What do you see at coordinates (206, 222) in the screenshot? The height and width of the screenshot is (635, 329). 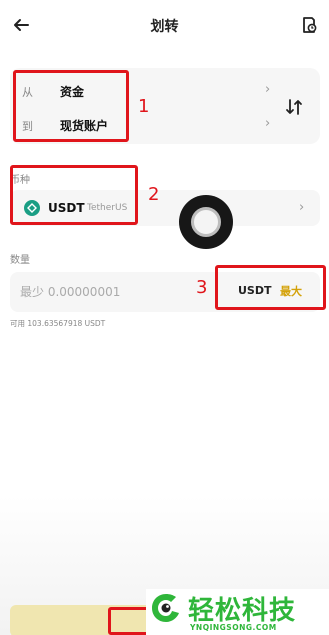 I see `touch-indicator-center` at bounding box center [206, 222].